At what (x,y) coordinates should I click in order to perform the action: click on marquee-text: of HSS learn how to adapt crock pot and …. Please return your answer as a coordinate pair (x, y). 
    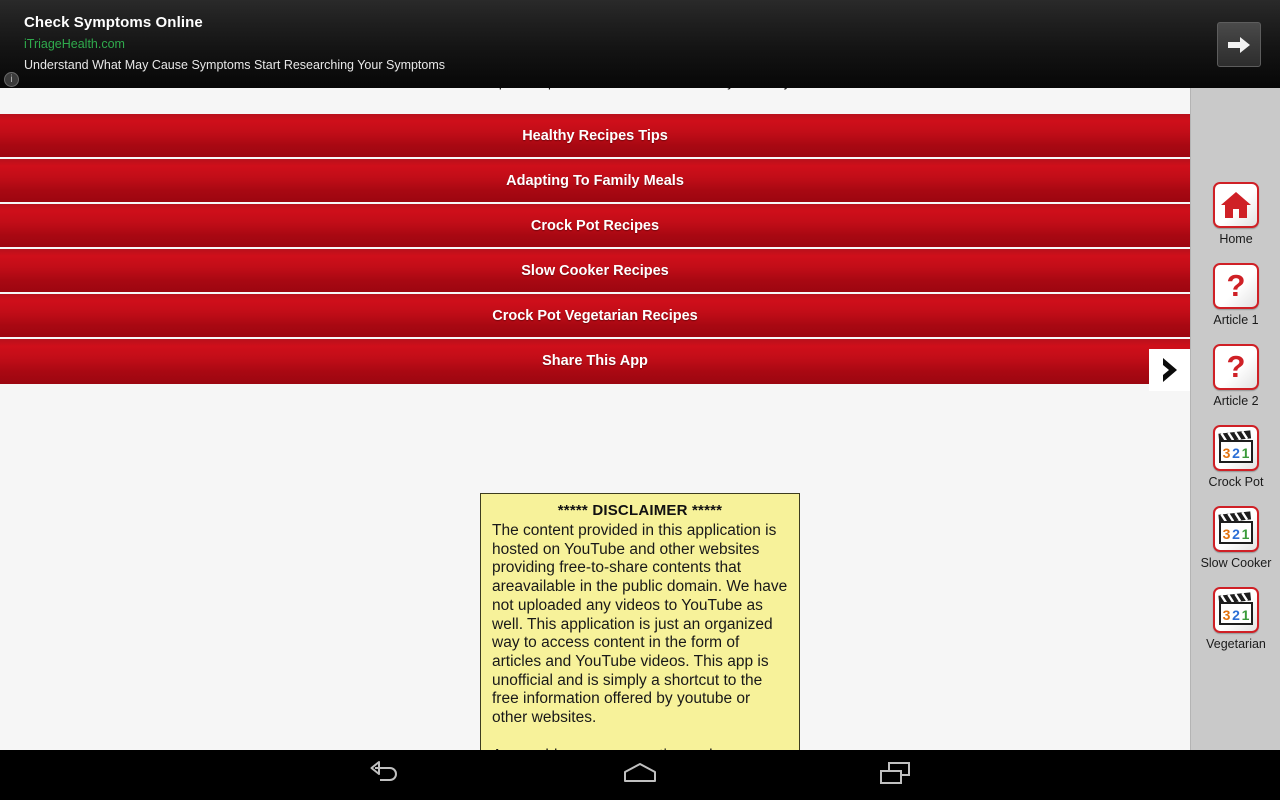
    Looking at the image, I should click on (595, 89).